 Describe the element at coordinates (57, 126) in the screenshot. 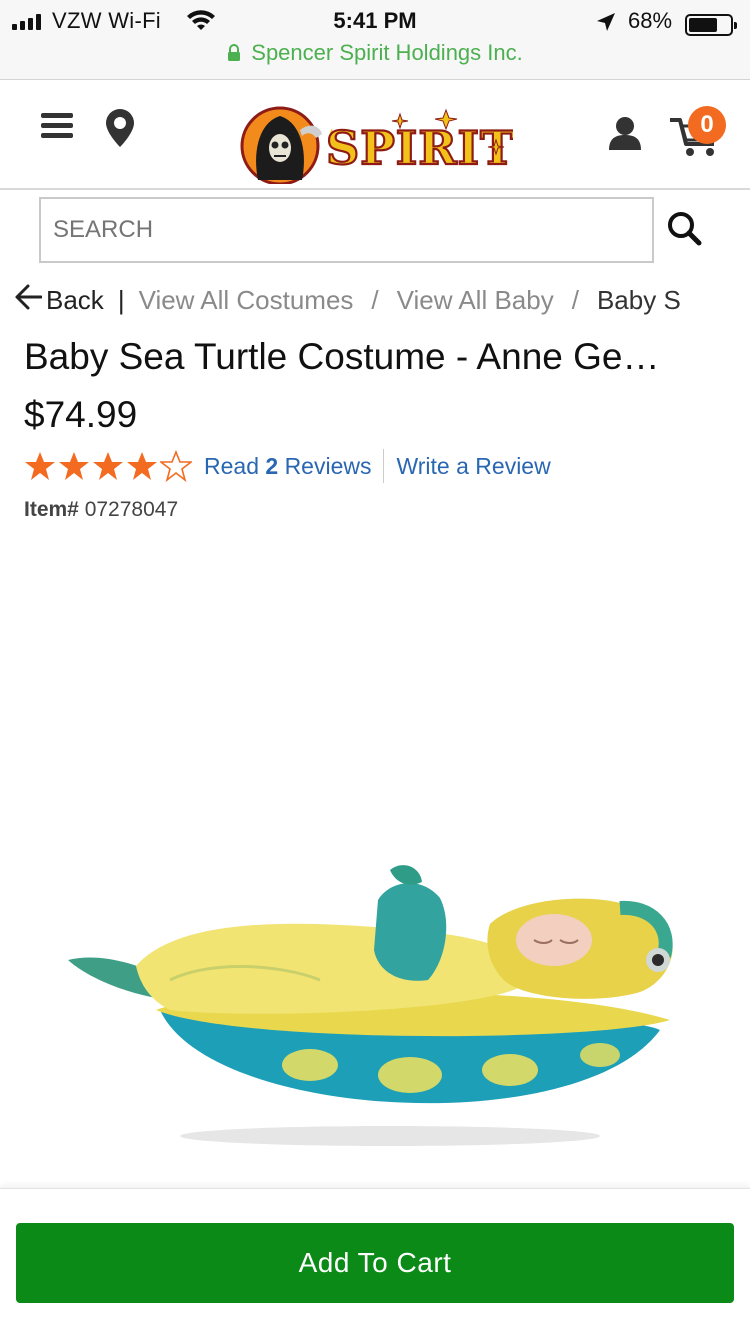

I see `hamburger-menu-icon` at that location.